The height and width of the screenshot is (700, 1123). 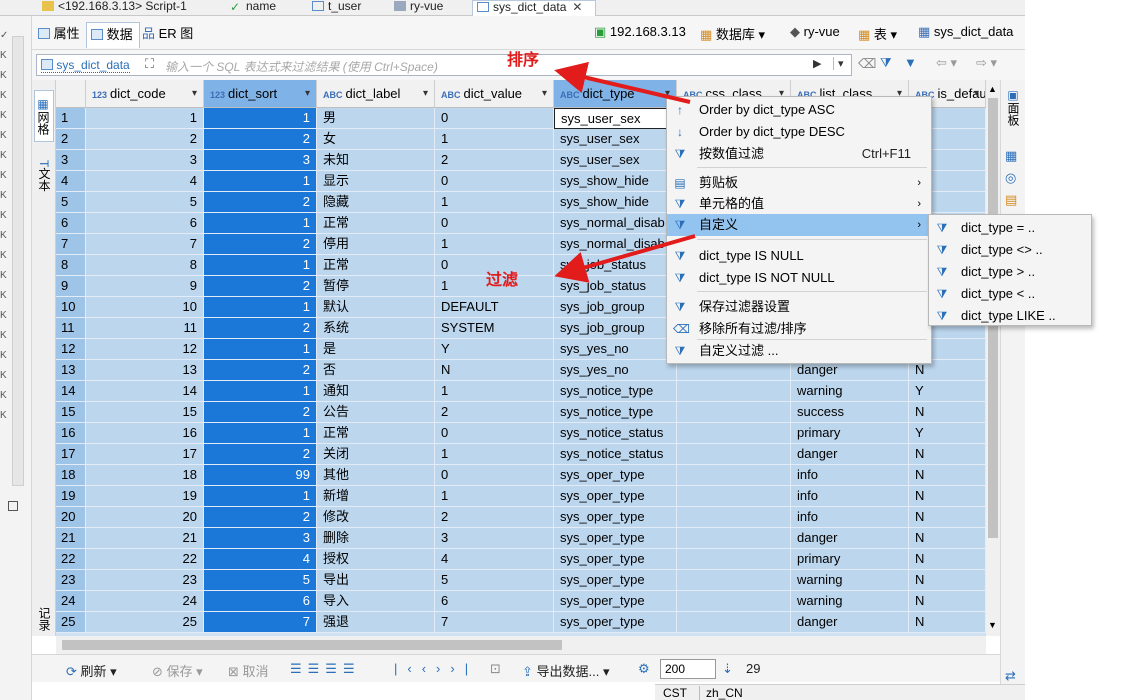 I want to click on view-grid-tab: ▦网格, so click(x=44, y=116).